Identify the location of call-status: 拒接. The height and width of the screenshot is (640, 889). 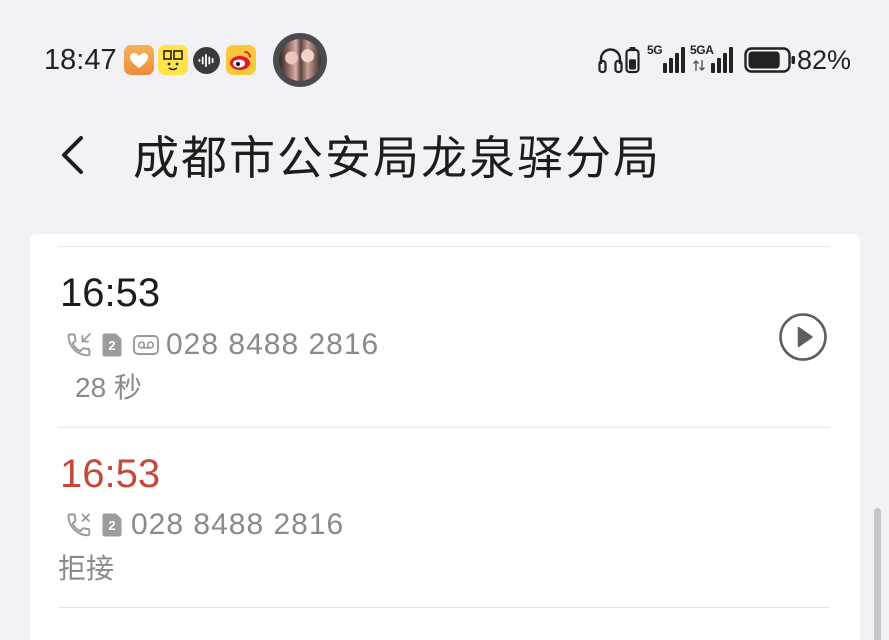
(86, 568).